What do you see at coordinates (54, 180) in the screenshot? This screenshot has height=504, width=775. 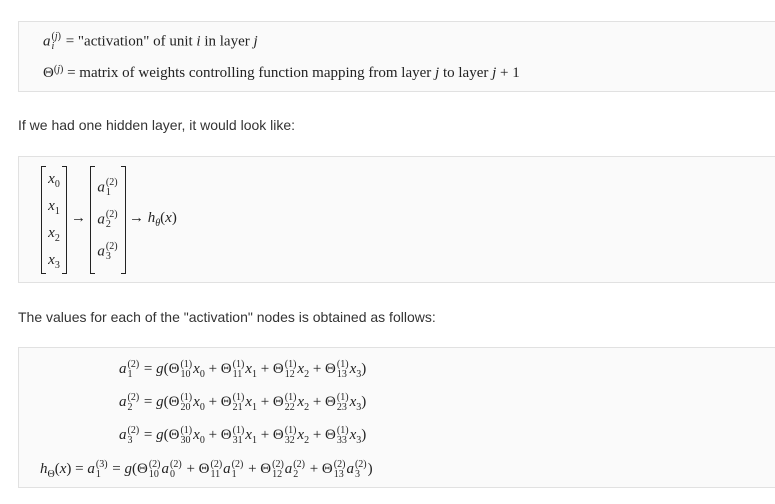 I see `input-x0: x0` at bounding box center [54, 180].